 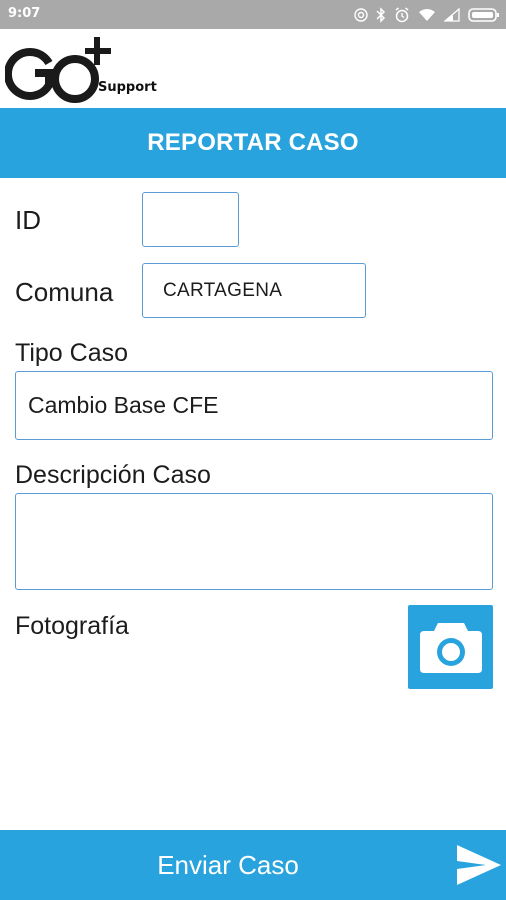 What do you see at coordinates (113, 475) in the screenshot?
I see `descripcion-label: Descripción Caso` at bounding box center [113, 475].